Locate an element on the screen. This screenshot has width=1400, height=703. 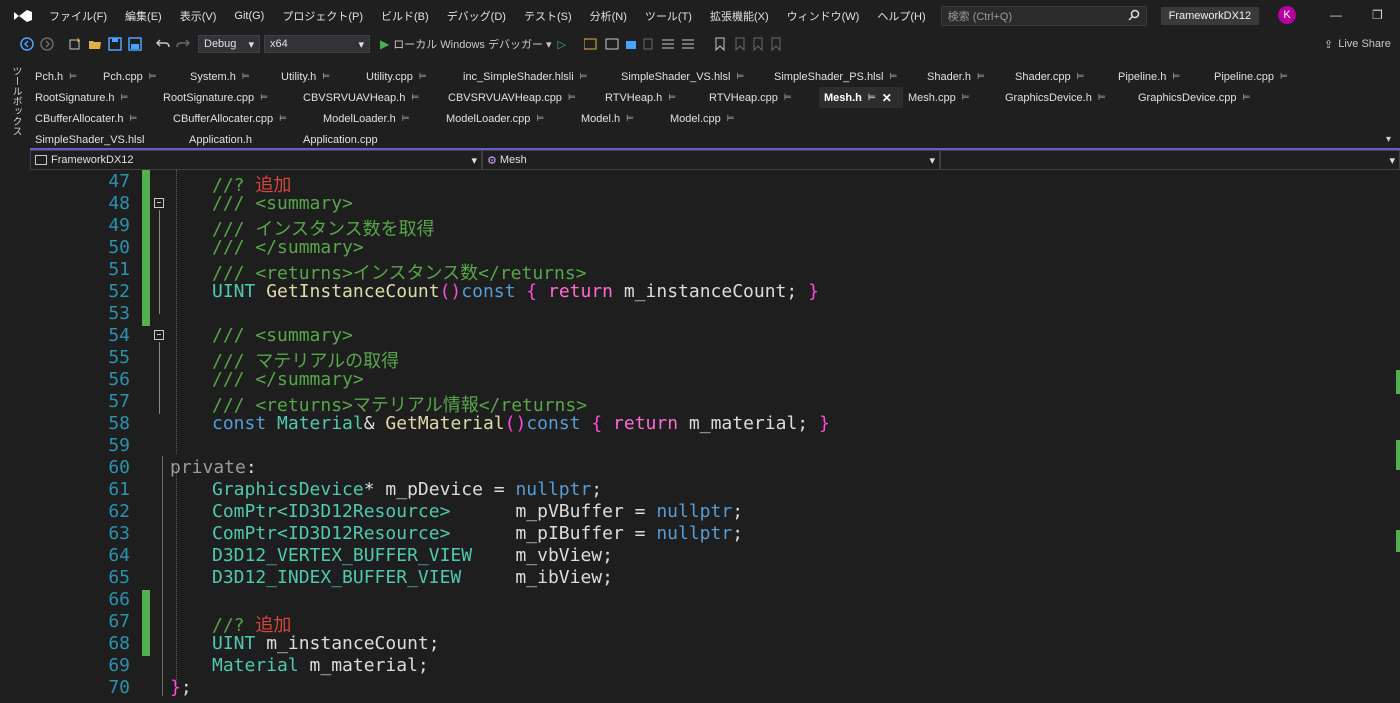
platform-select: x64 ▾ is located at coordinates (317, 44).